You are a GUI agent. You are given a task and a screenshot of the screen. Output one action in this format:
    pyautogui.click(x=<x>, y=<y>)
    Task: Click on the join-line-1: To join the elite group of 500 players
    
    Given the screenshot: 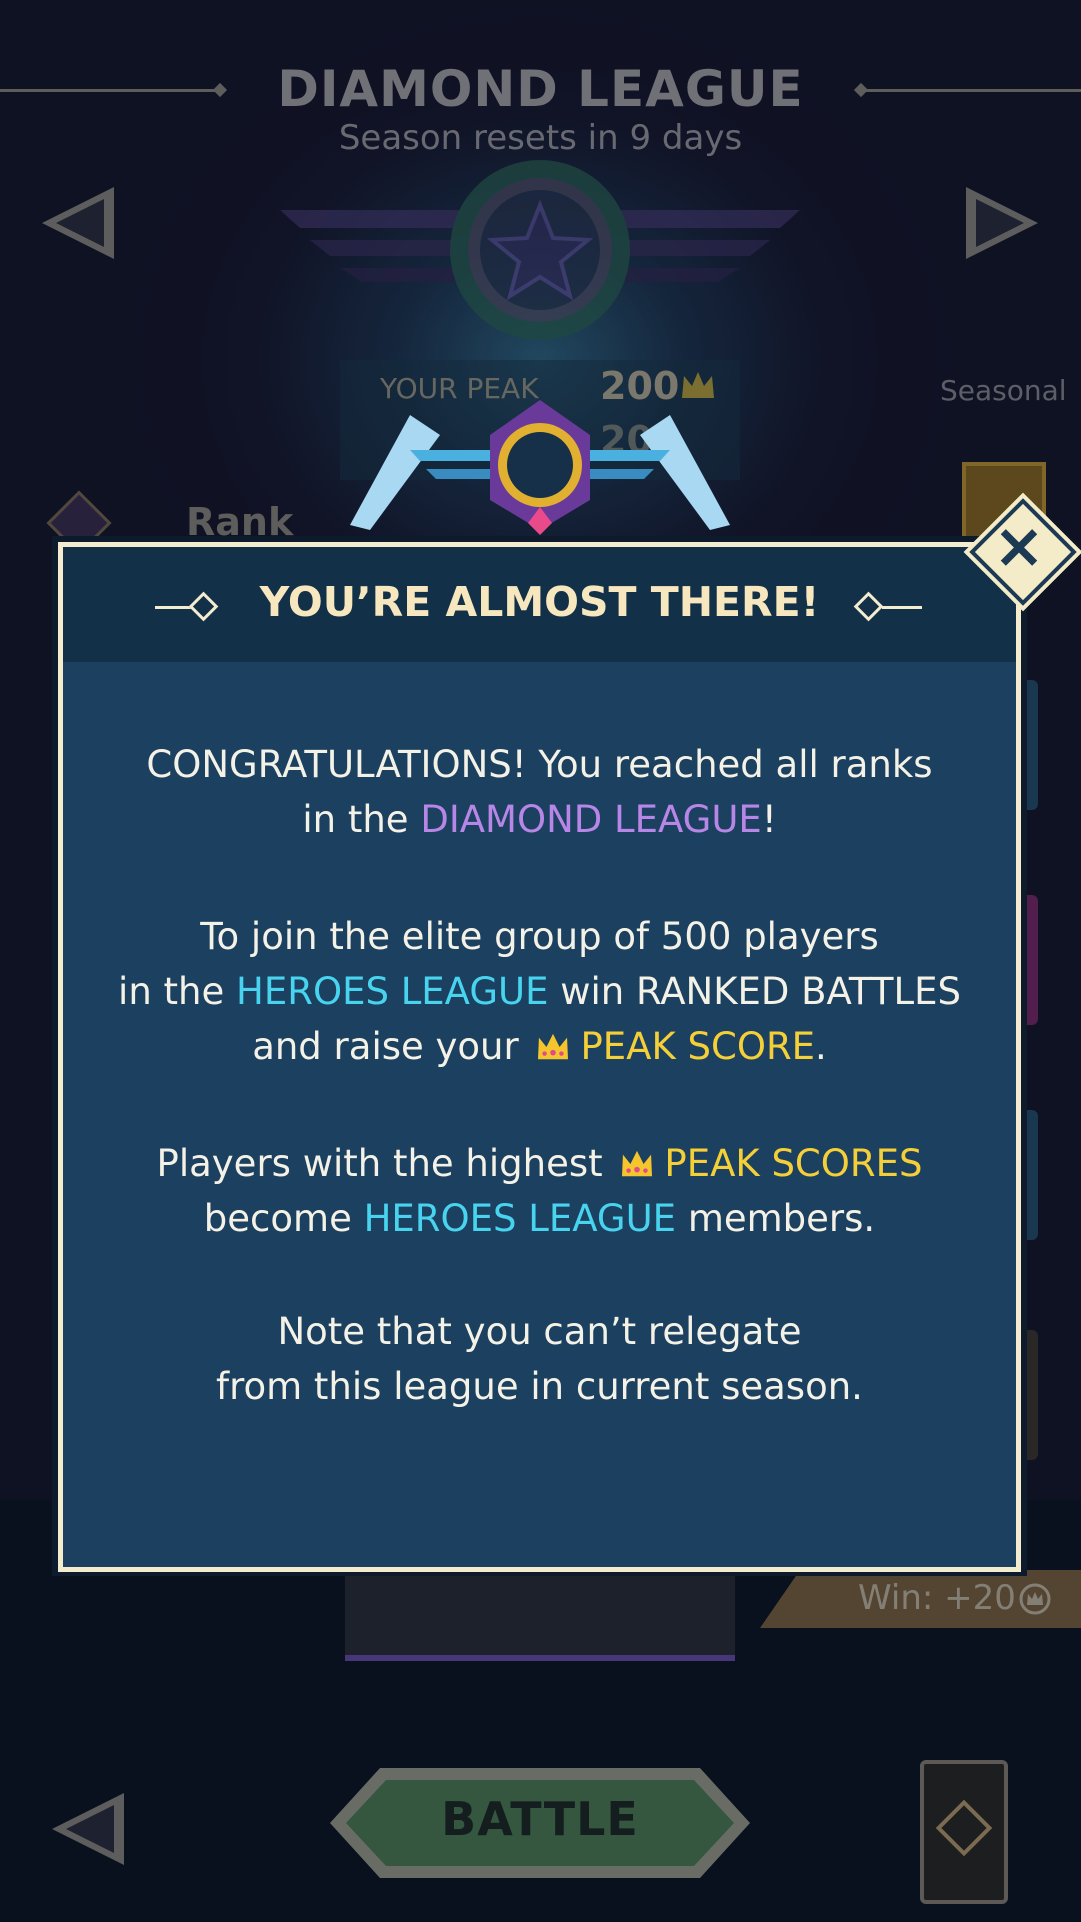 What is the action you would take?
    pyautogui.click(x=539, y=936)
    